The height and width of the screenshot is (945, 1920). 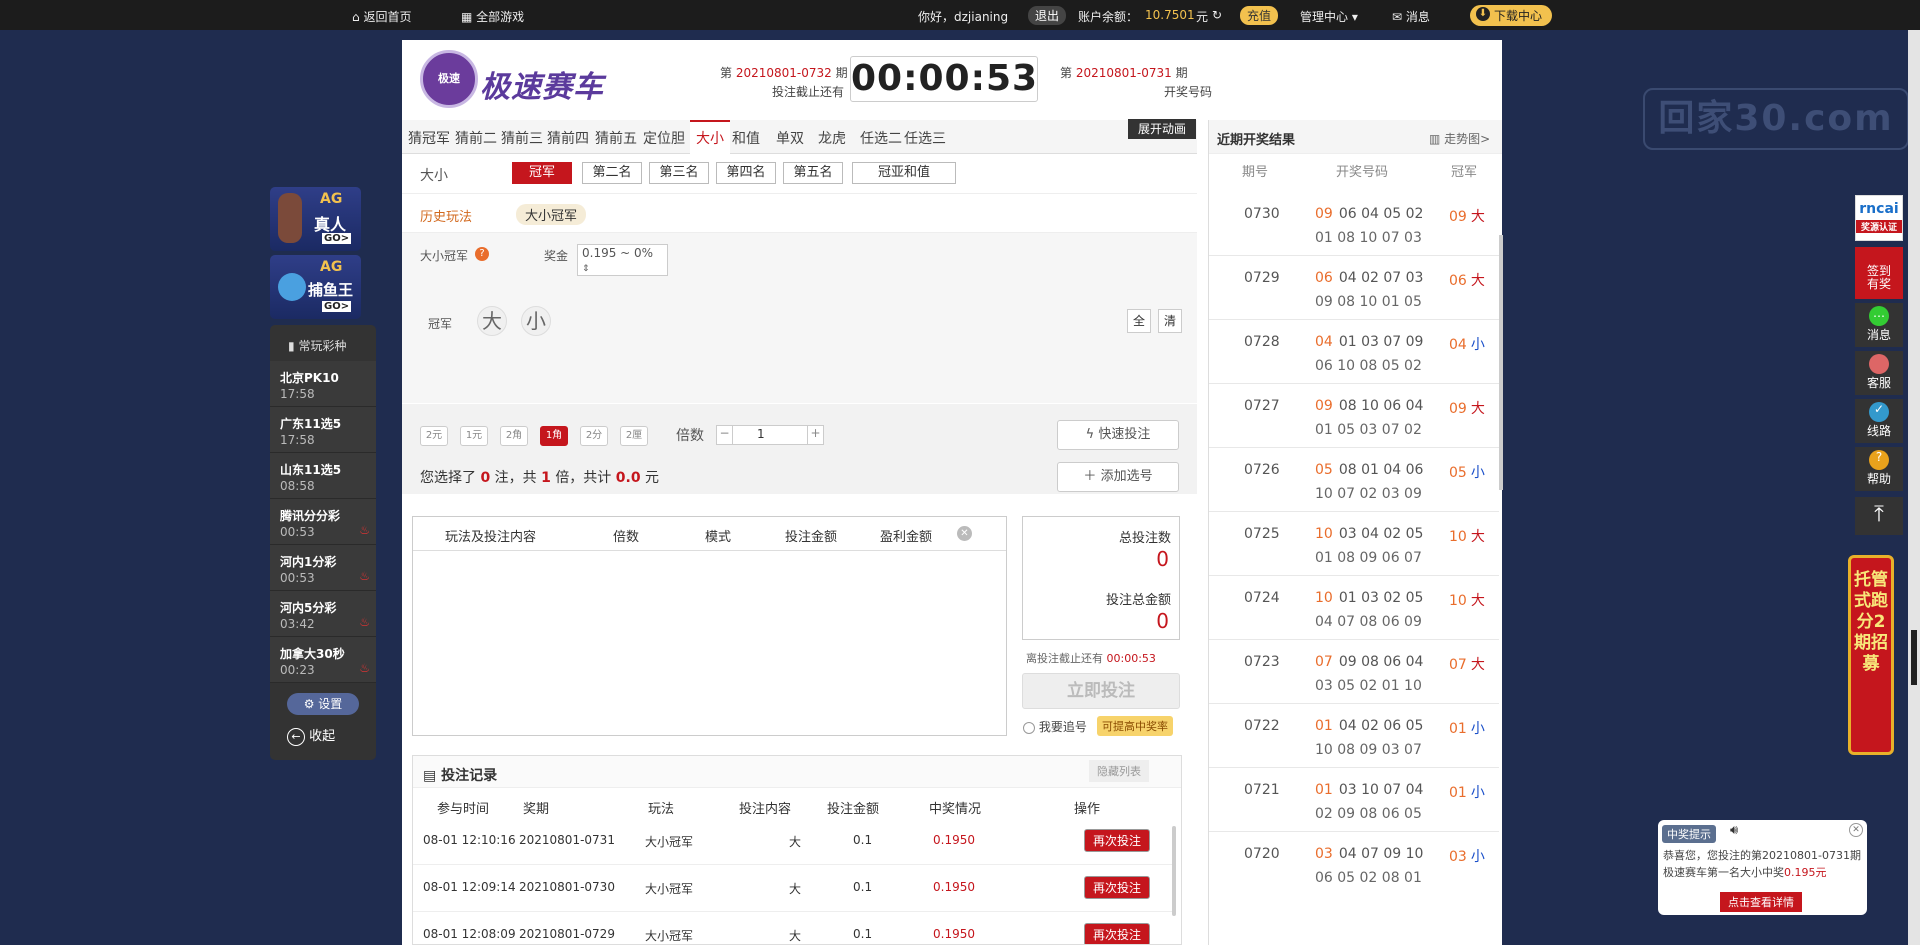 I want to click on page-scroll-thumb, so click(x=1914, y=657).